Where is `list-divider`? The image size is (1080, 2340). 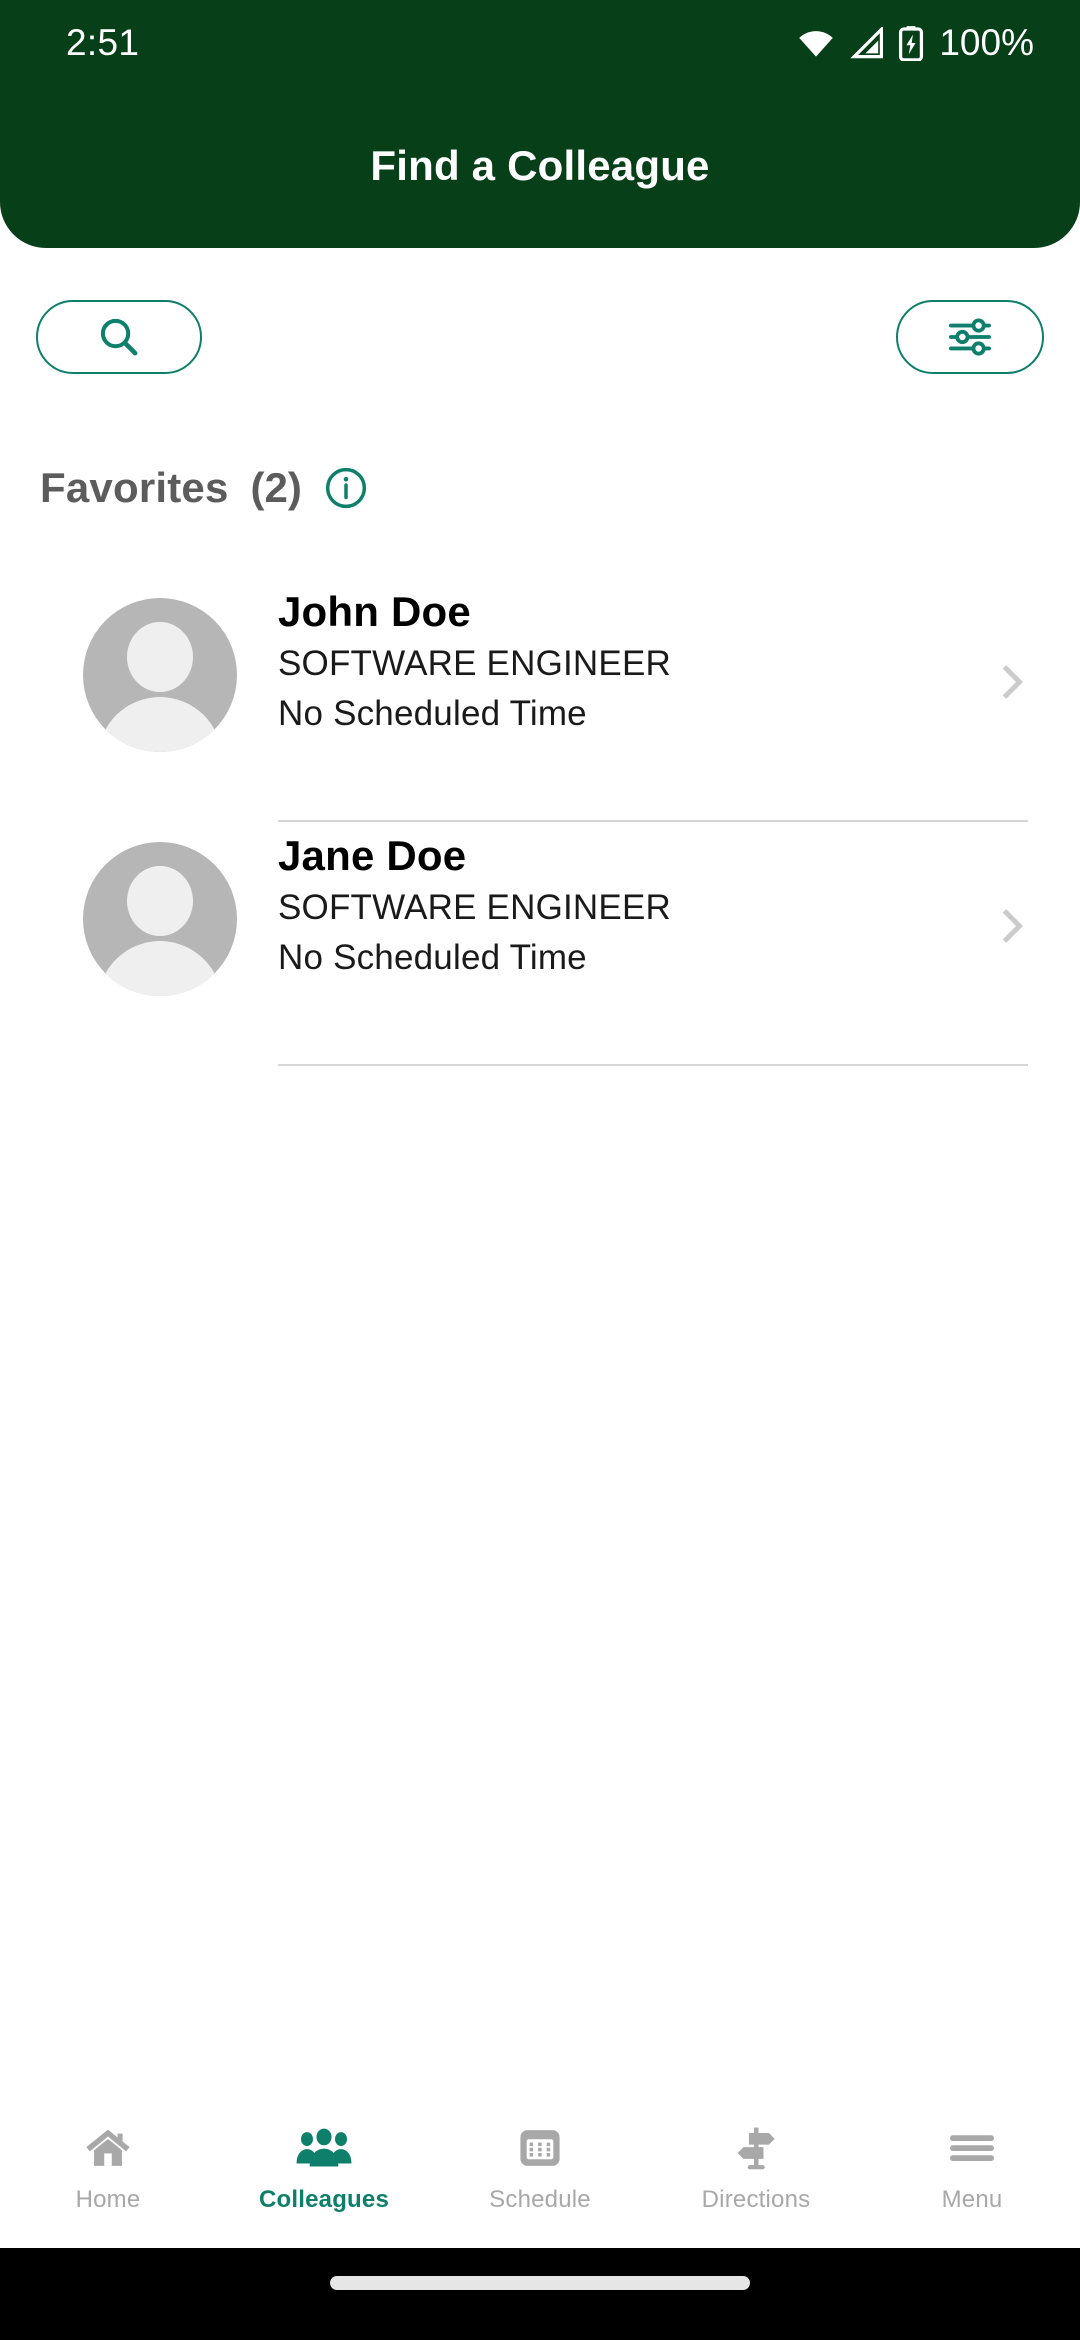
list-divider is located at coordinates (653, 1065).